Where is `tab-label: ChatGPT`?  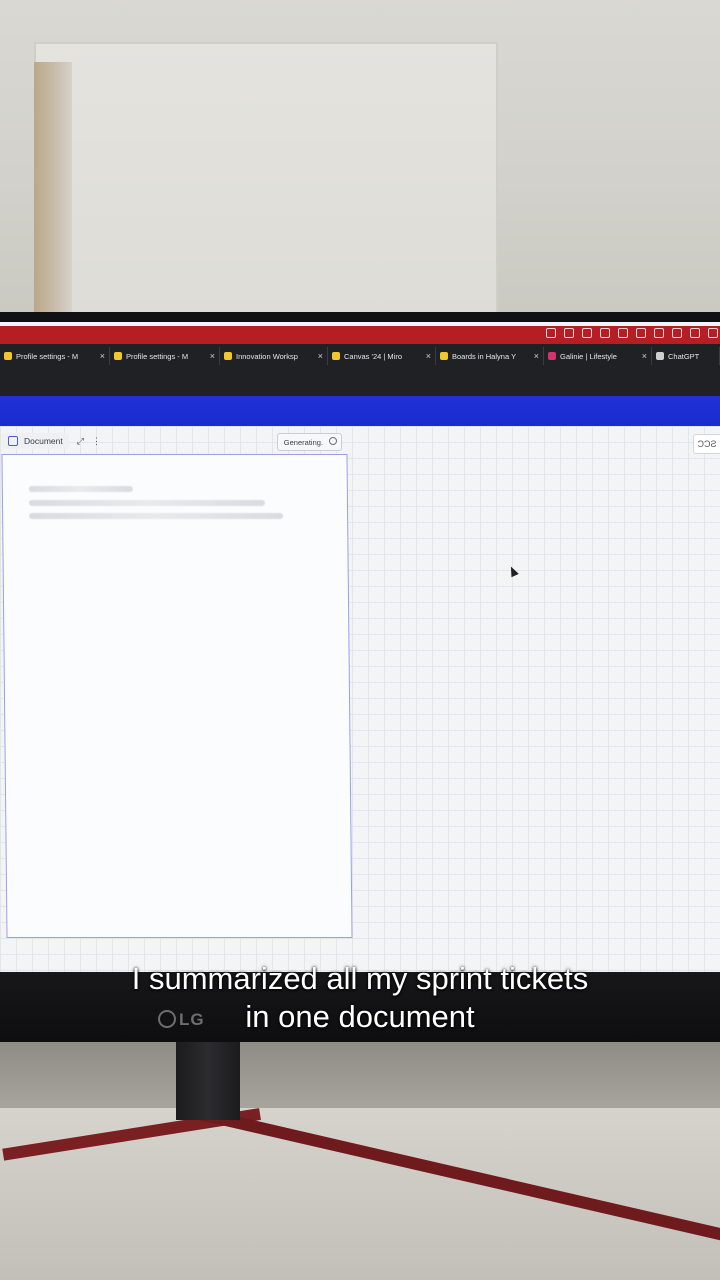 tab-label: ChatGPT is located at coordinates (684, 356).